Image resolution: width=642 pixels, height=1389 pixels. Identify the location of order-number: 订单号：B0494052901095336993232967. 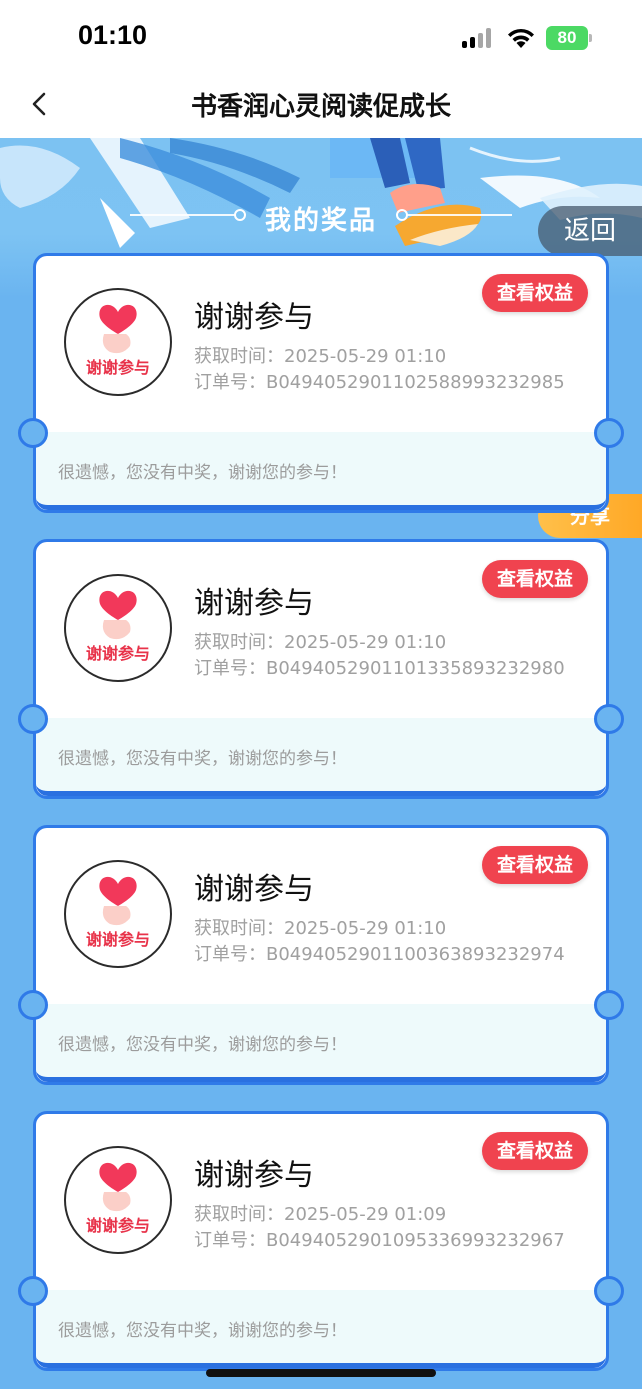
(379, 1240).